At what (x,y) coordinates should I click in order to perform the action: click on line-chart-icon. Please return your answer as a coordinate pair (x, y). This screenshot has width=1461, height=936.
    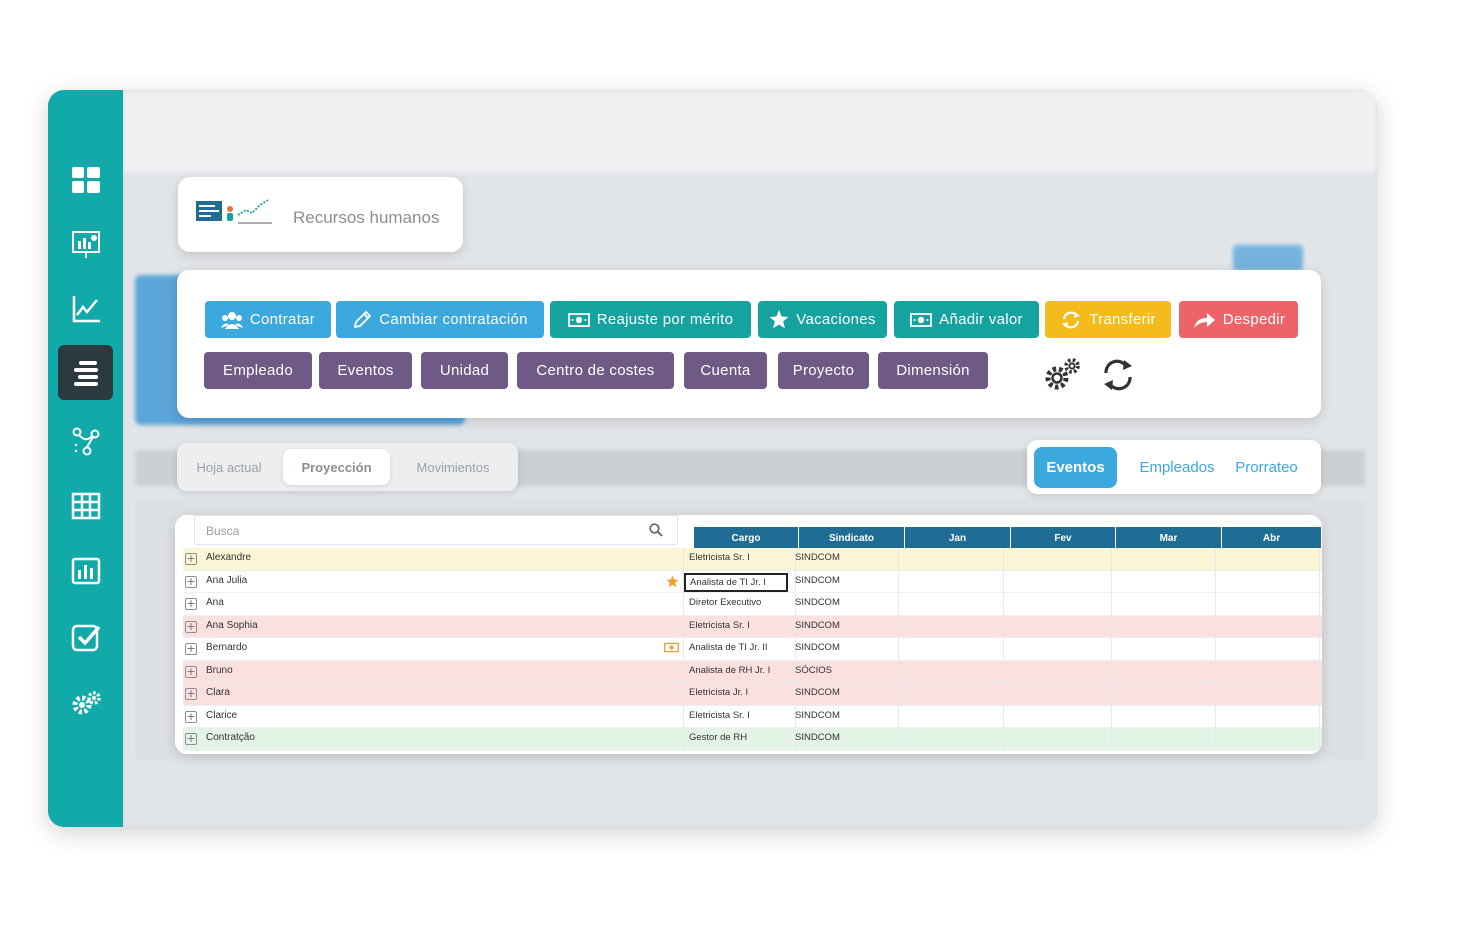
    Looking at the image, I should click on (85, 308).